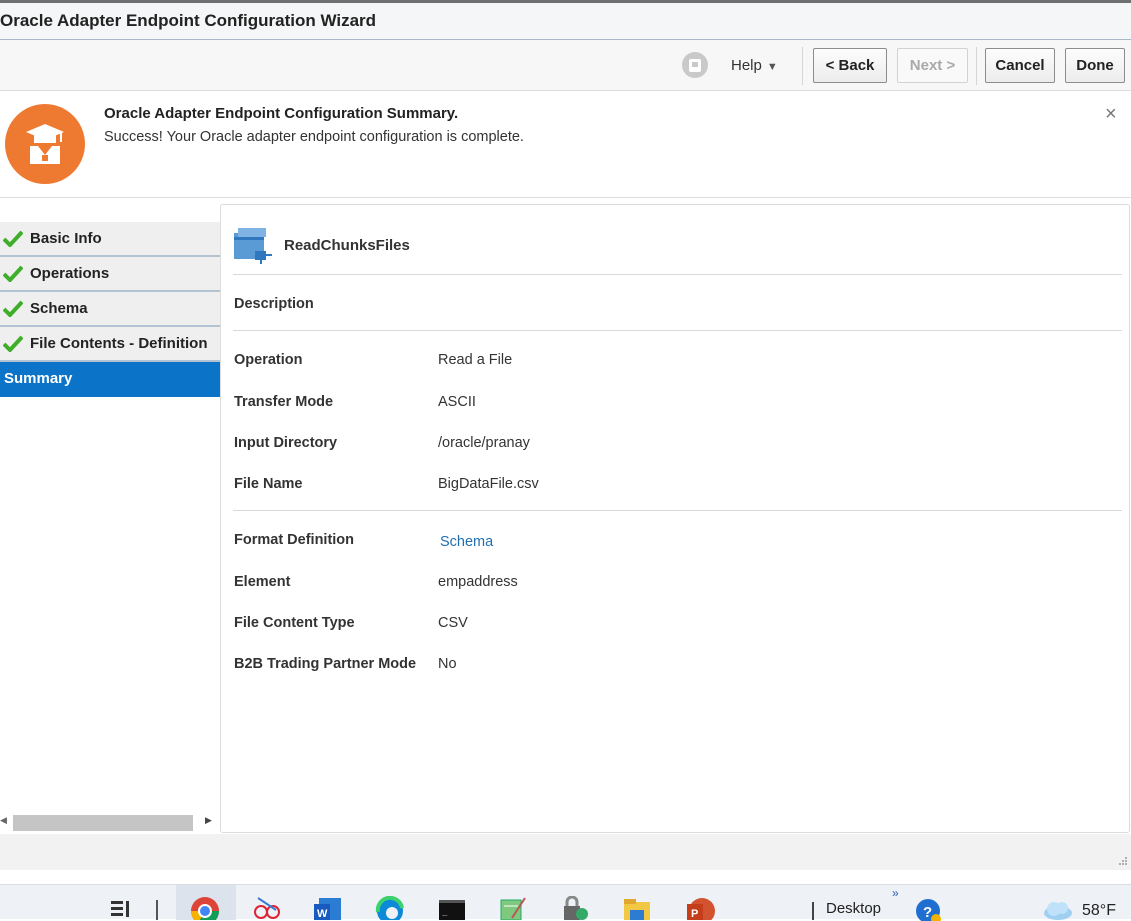 This screenshot has width=1131, height=921. Describe the element at coordinates (274, 304) in the screenshot. I see `description-label: Description` at that location.